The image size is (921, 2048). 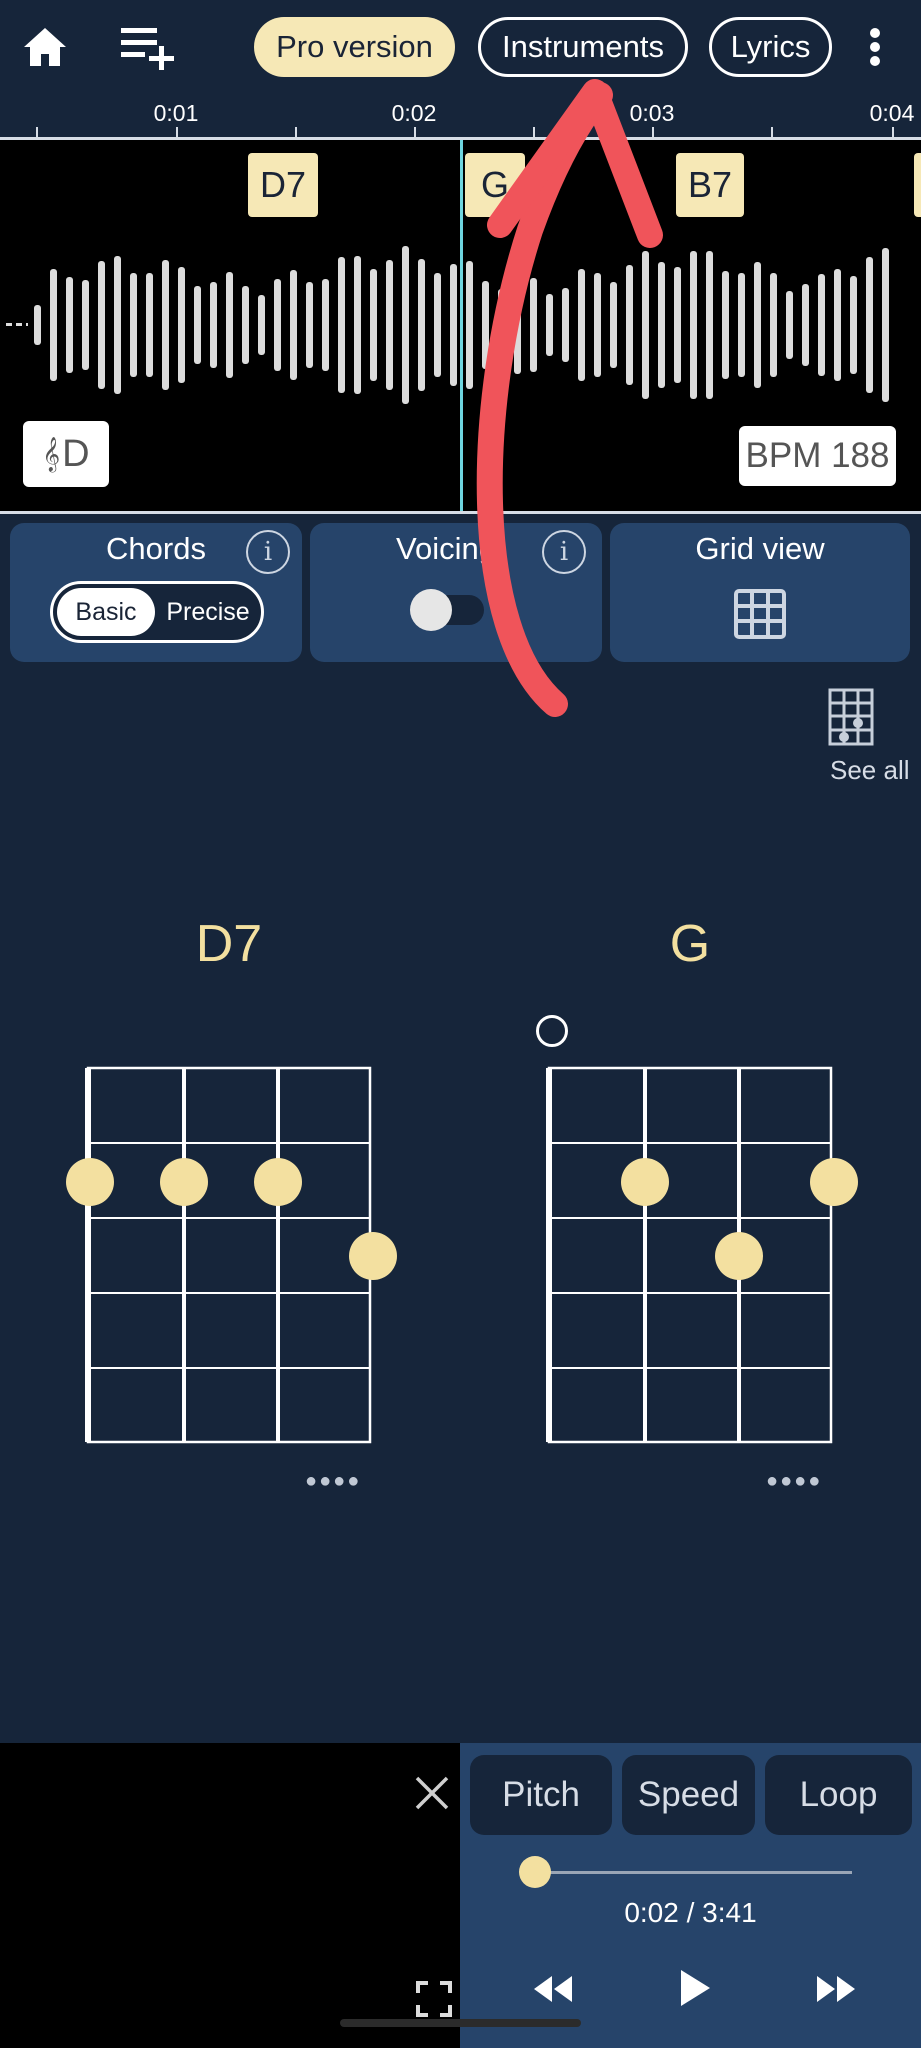 I want to click on instruments-button: Instruments, so click(x=583, y=47).